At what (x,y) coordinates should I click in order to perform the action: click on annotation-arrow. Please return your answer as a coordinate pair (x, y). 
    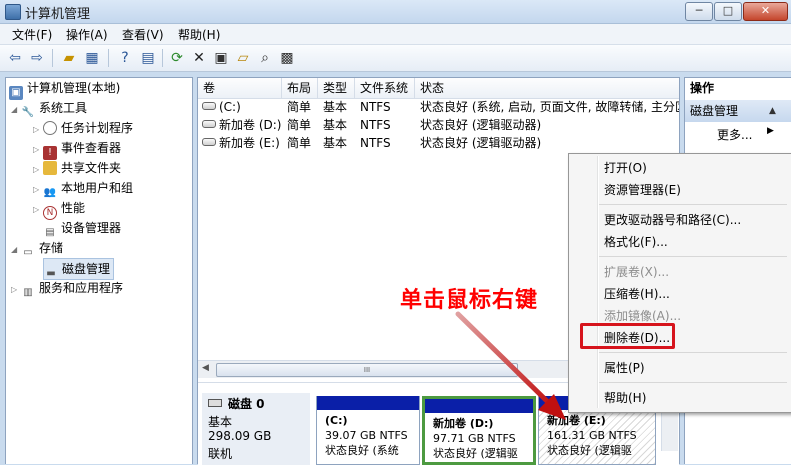
    Looking at the image, I should click on (510, 365).